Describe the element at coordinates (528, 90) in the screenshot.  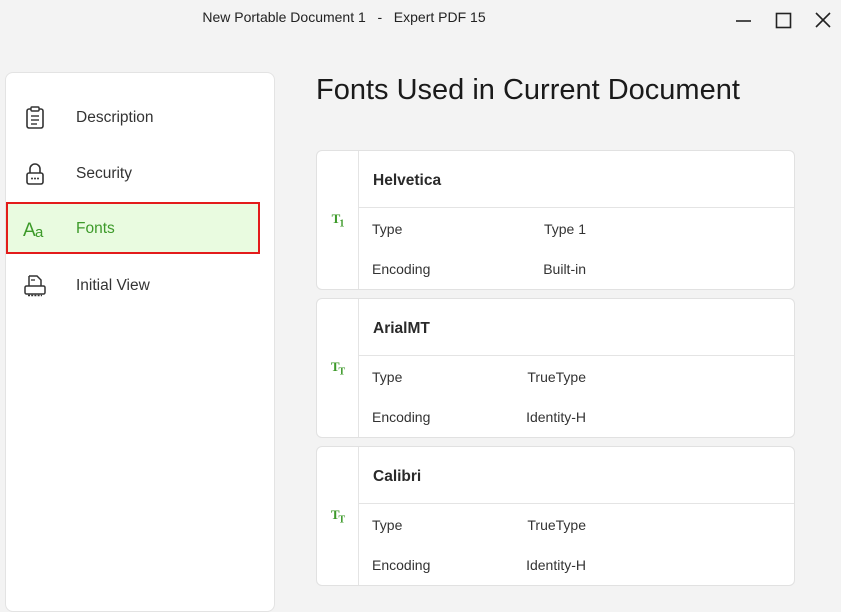
I see `page-title: Fonts Used in Current Document` at that location.